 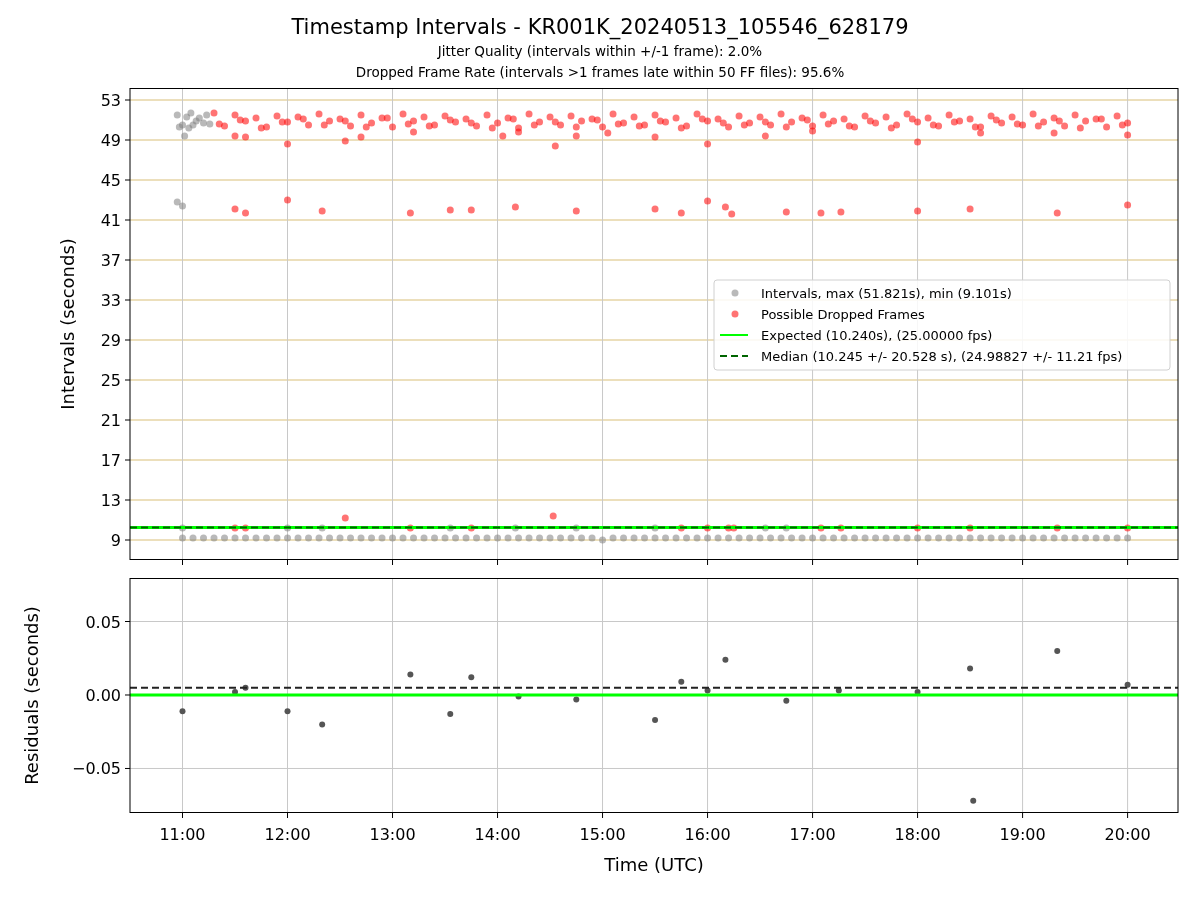 What do you see at coordinates (1022, 834) in the screenshot?
I see `tick-label: 19:00` at bounding box center [1022, 834].